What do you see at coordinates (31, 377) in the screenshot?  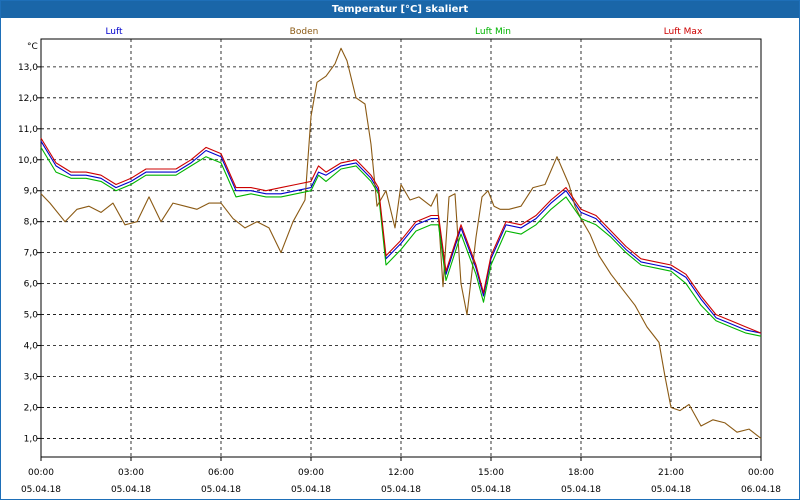 I see `y-tick-label: 3,0` at bounding box center [31, 377].